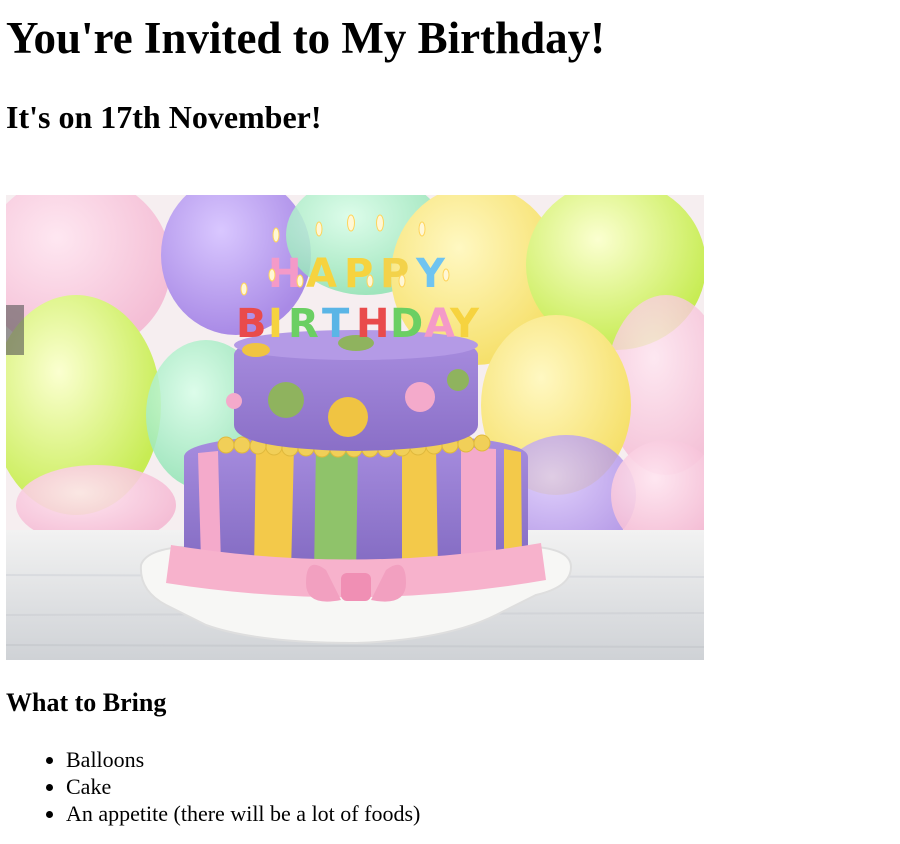  What do you see at coordinates (251, 324) in the screenshot?
I see `svg-text: B` at bounding box center [251, 324].